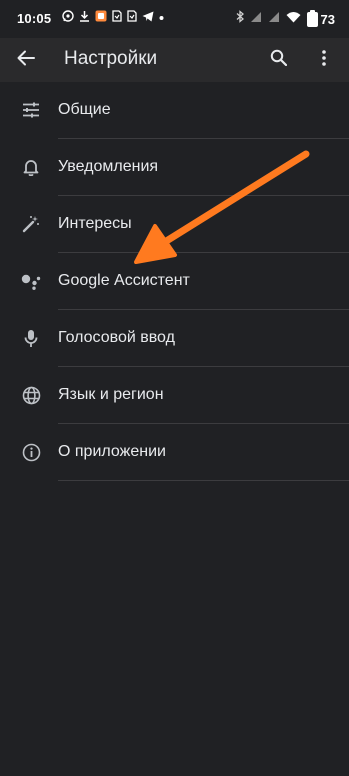  What do you see at coordinates (124, 280) in the screenshot?
I see `settings-item-label: Google Ассистент` at bounding box center [124, 280].